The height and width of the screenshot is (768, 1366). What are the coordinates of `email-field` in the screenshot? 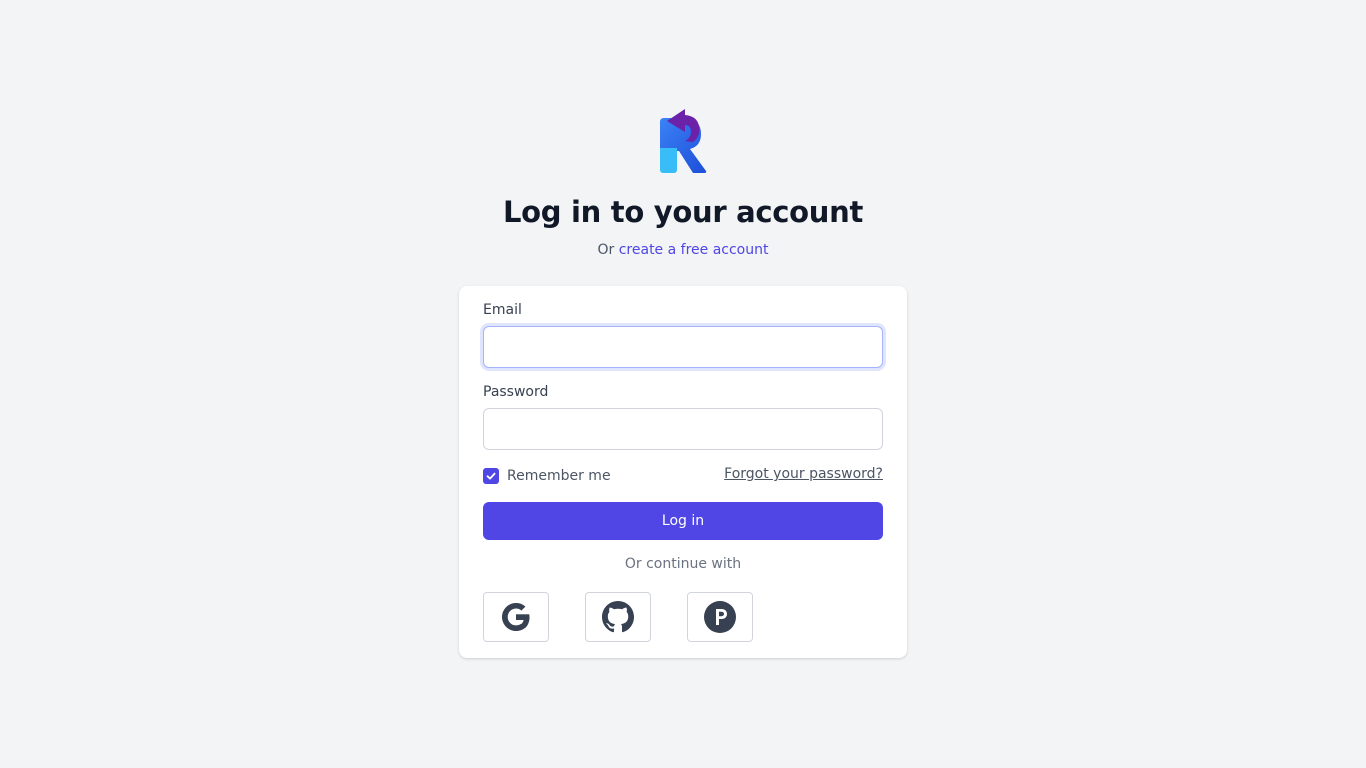 It's located at (683, 347).